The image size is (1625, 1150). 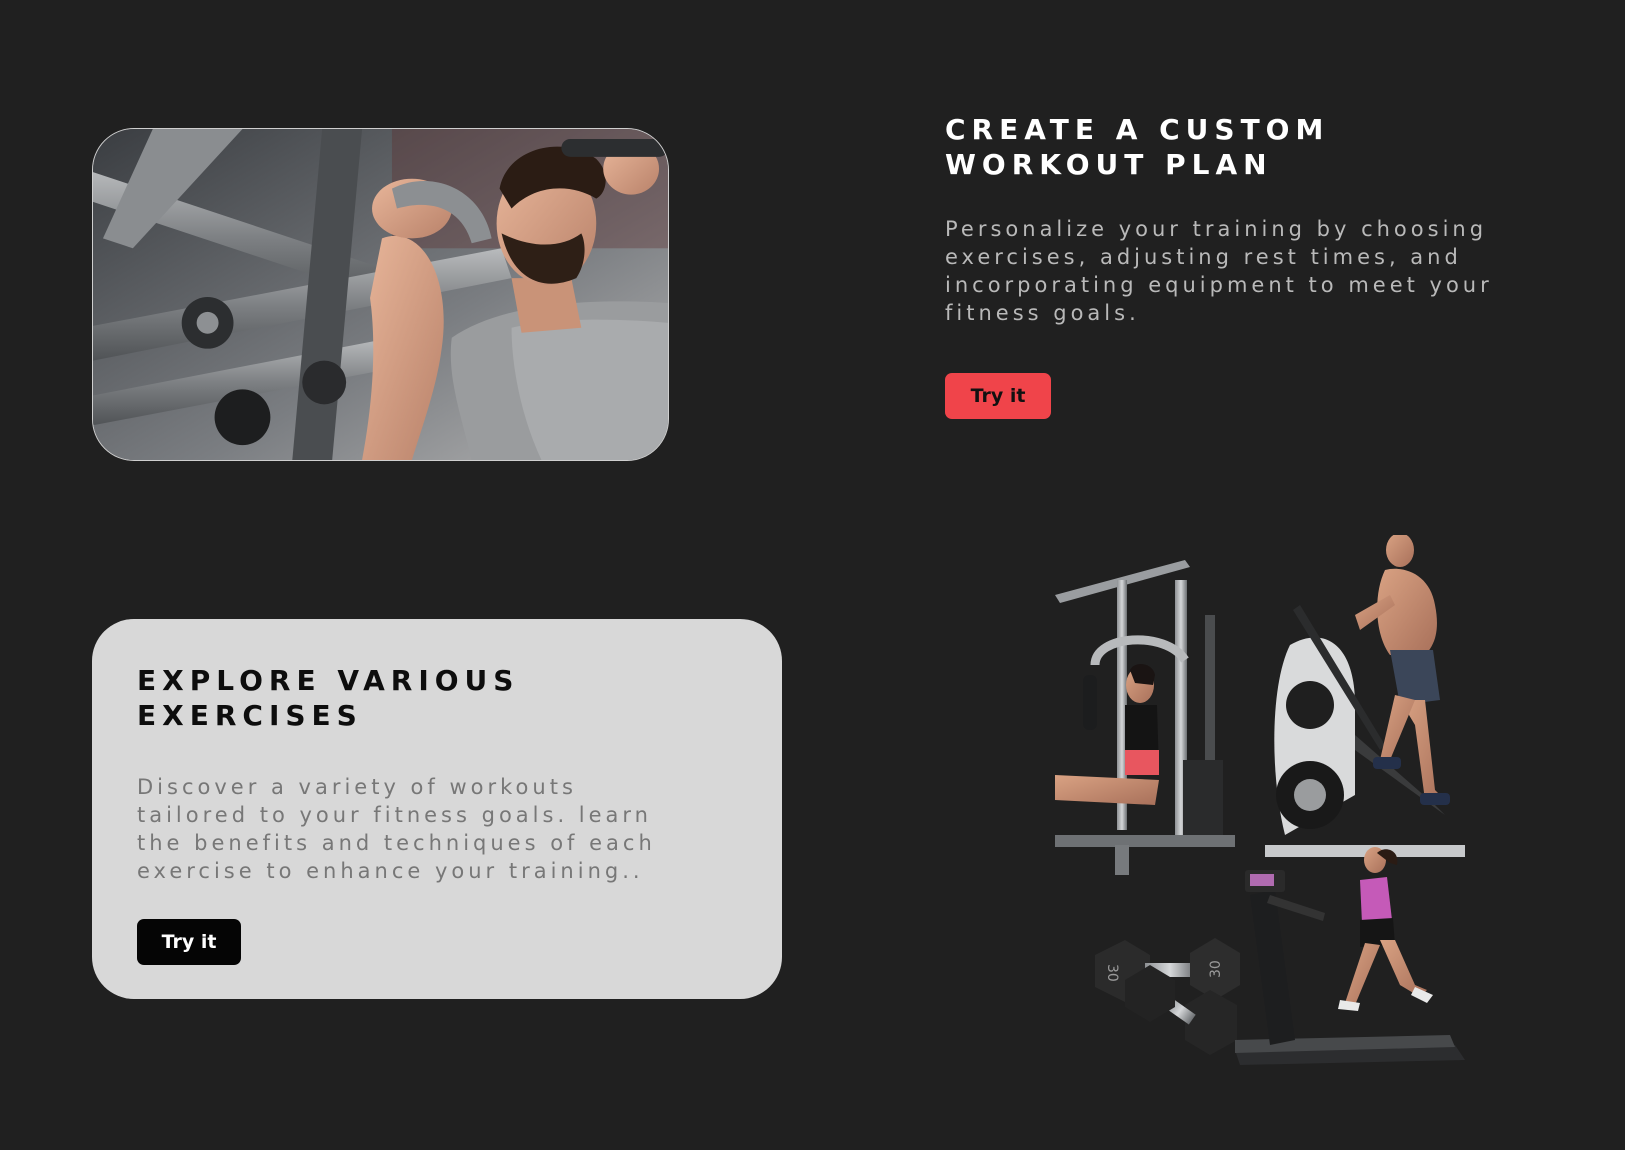 What do you see at coordinates (394, 815) in the screenshot?
I see `explore-description-line: tailored to your fitness goals. learn` at bounding box center [394, 815].